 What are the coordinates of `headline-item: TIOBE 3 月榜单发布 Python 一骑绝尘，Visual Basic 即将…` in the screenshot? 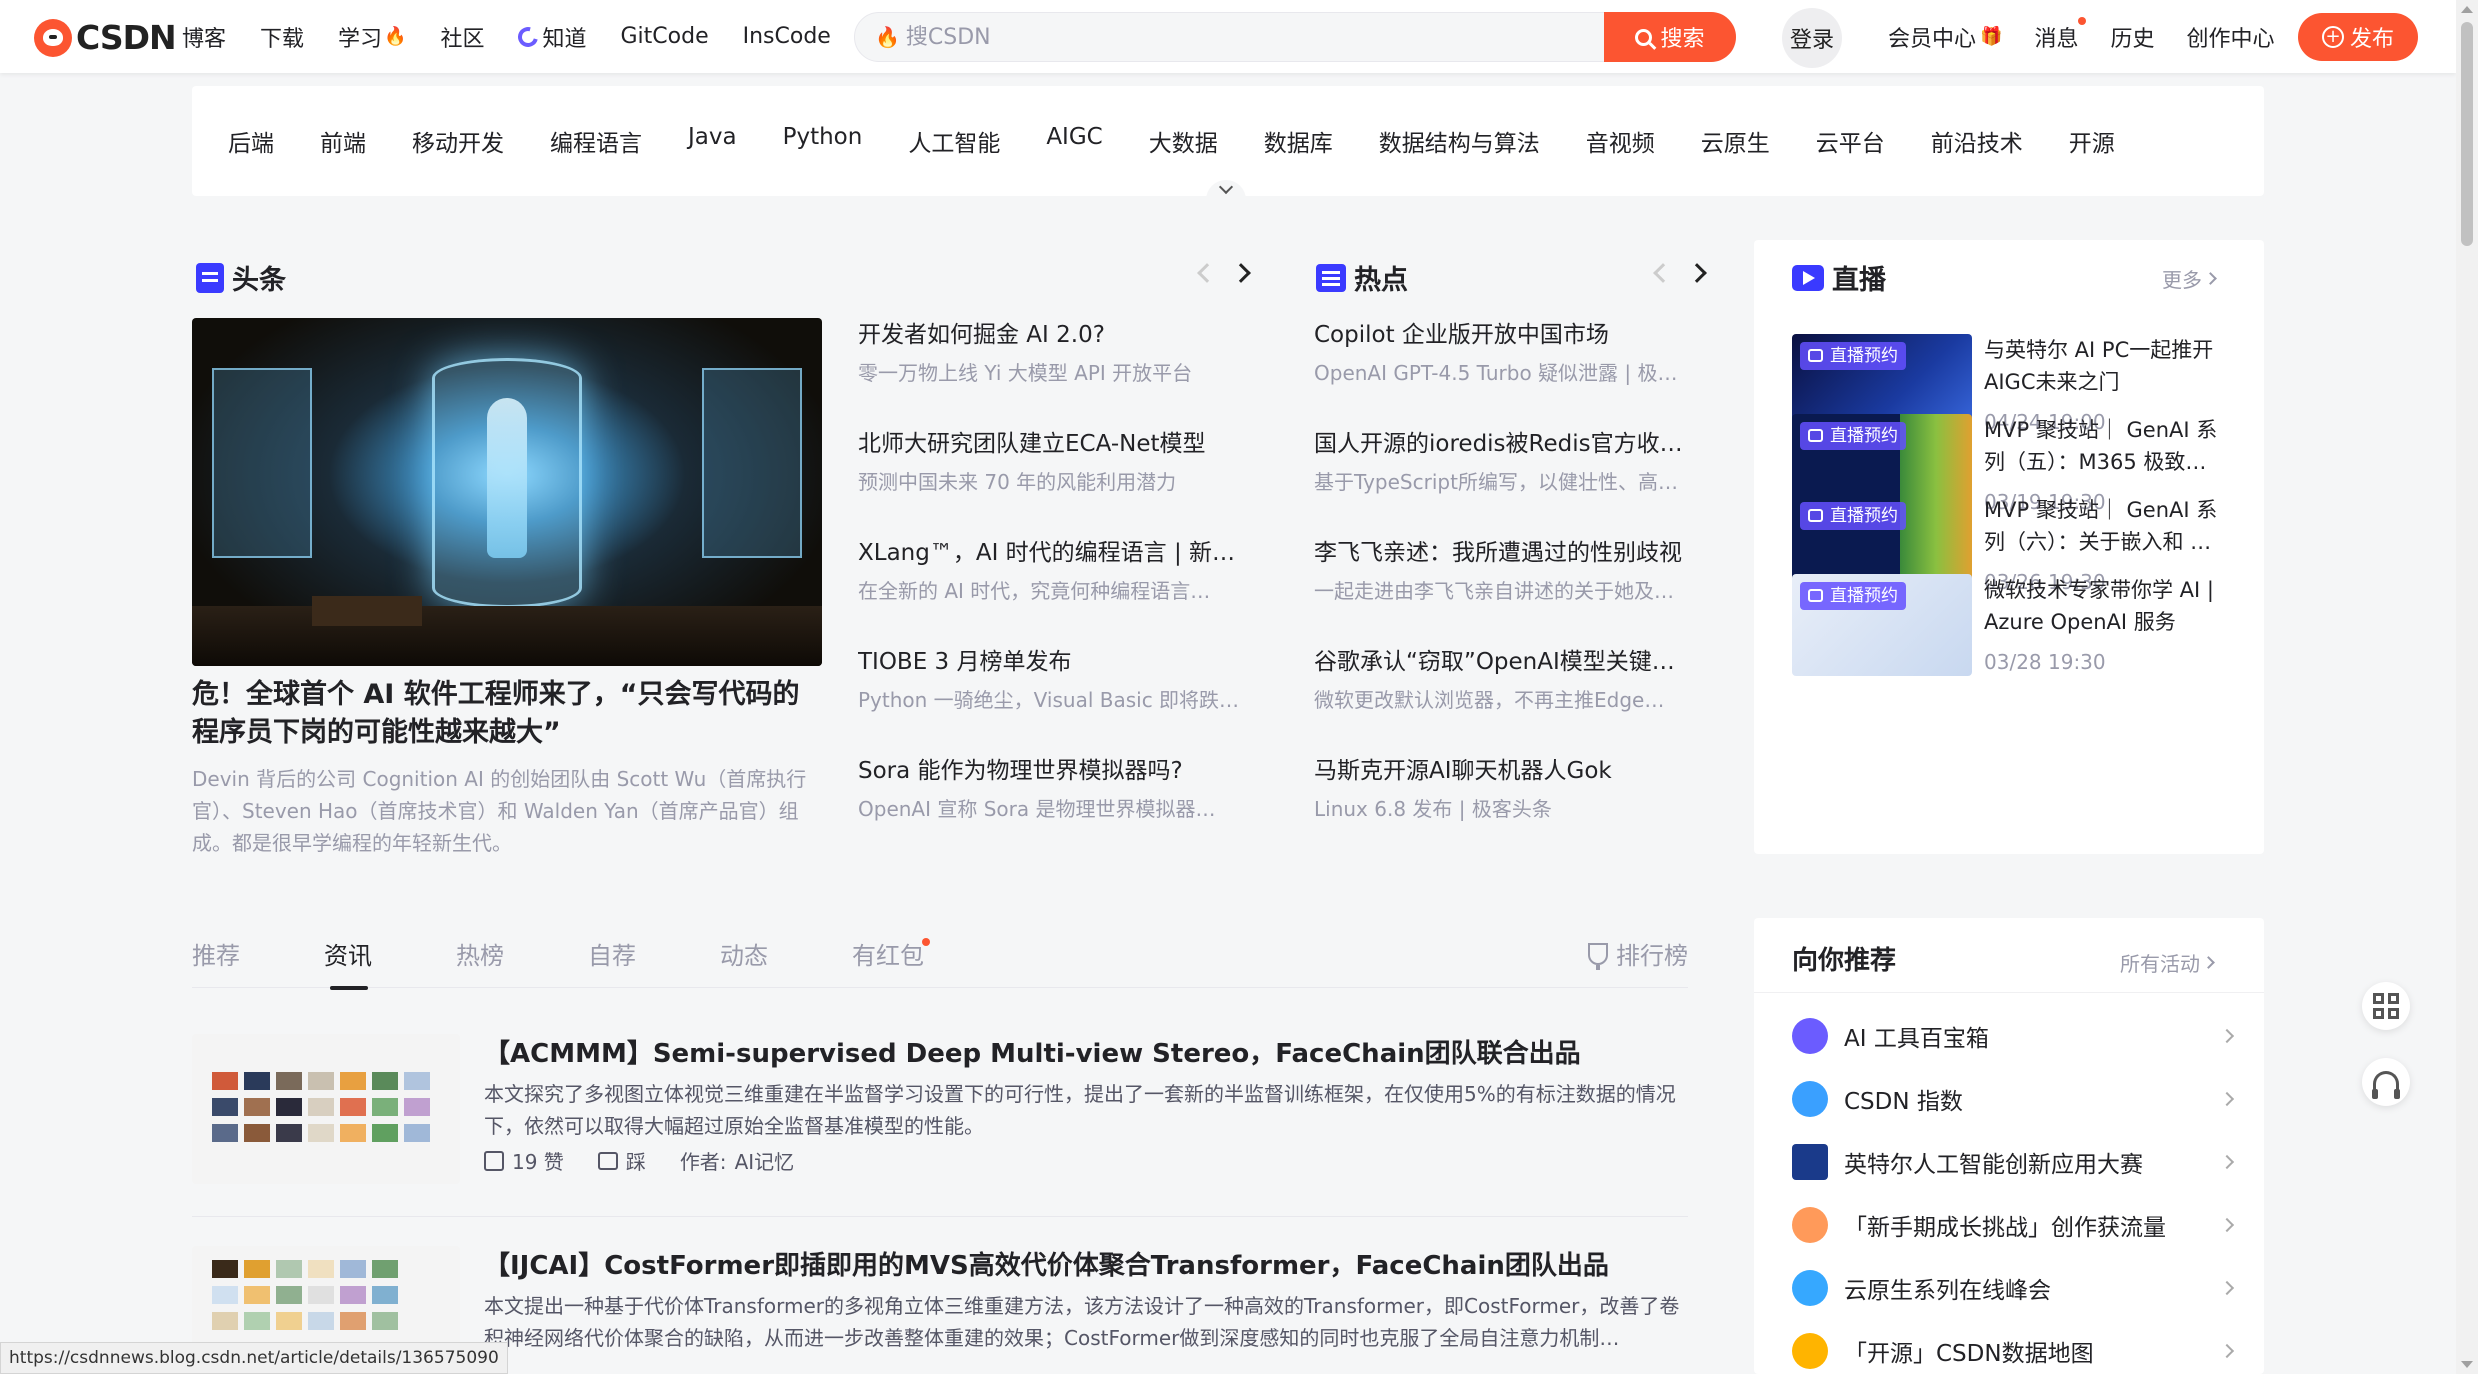 It's located at (1053, 699).